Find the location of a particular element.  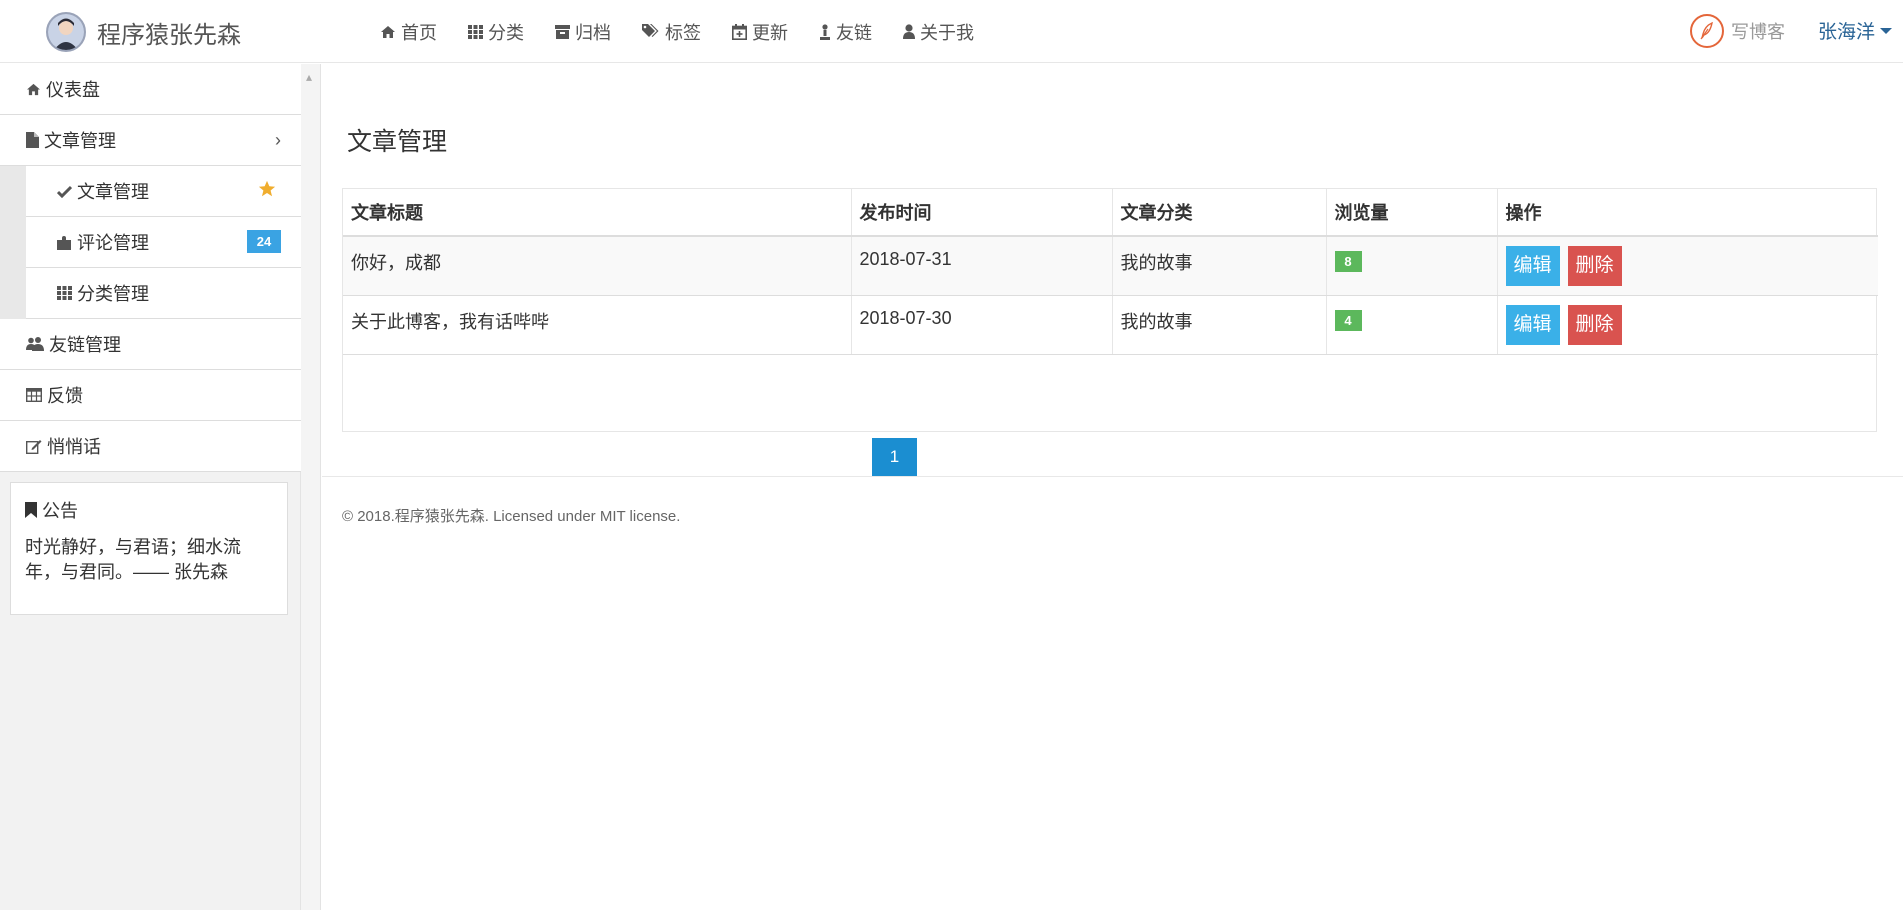

main-nav: 首页 分类 归档 标签 更新 友链 关于我 is located at coordinates (692, 31).